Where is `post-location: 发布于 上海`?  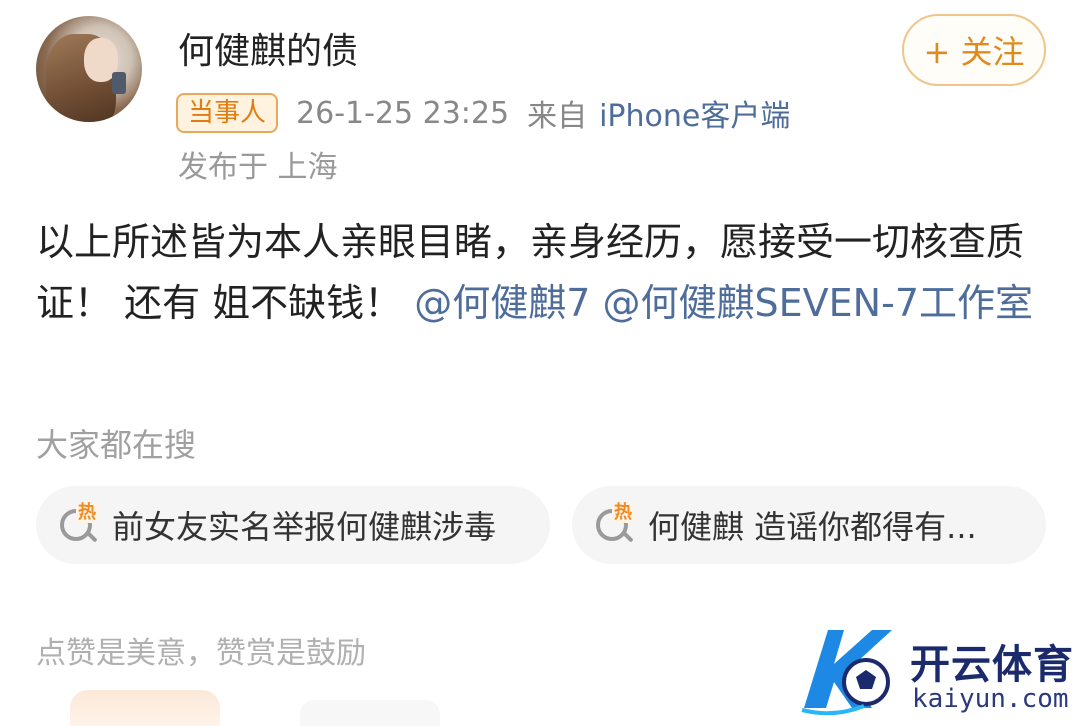 post-location: 发布于 上海 is located at coordinates (258, 167).